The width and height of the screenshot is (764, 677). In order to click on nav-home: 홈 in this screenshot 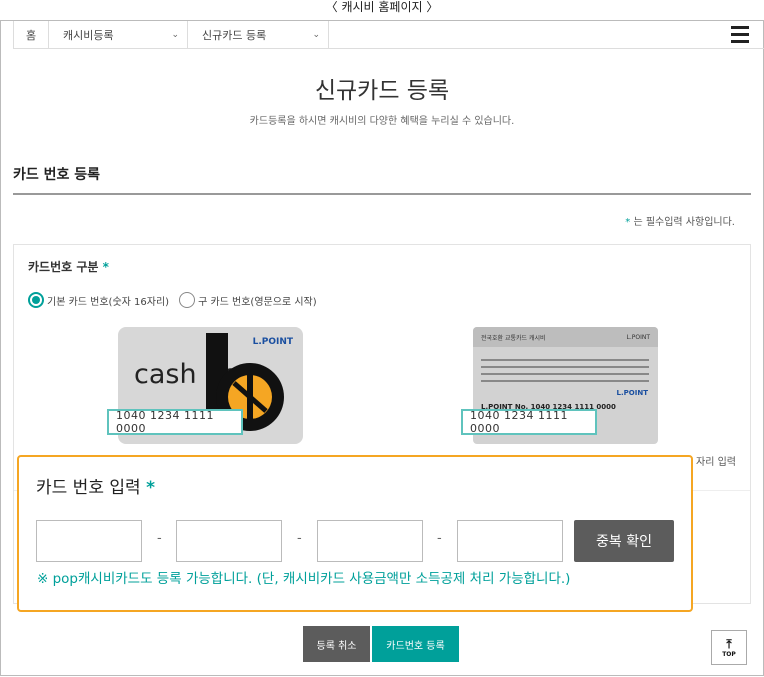, I will do `click(31, 34)`.